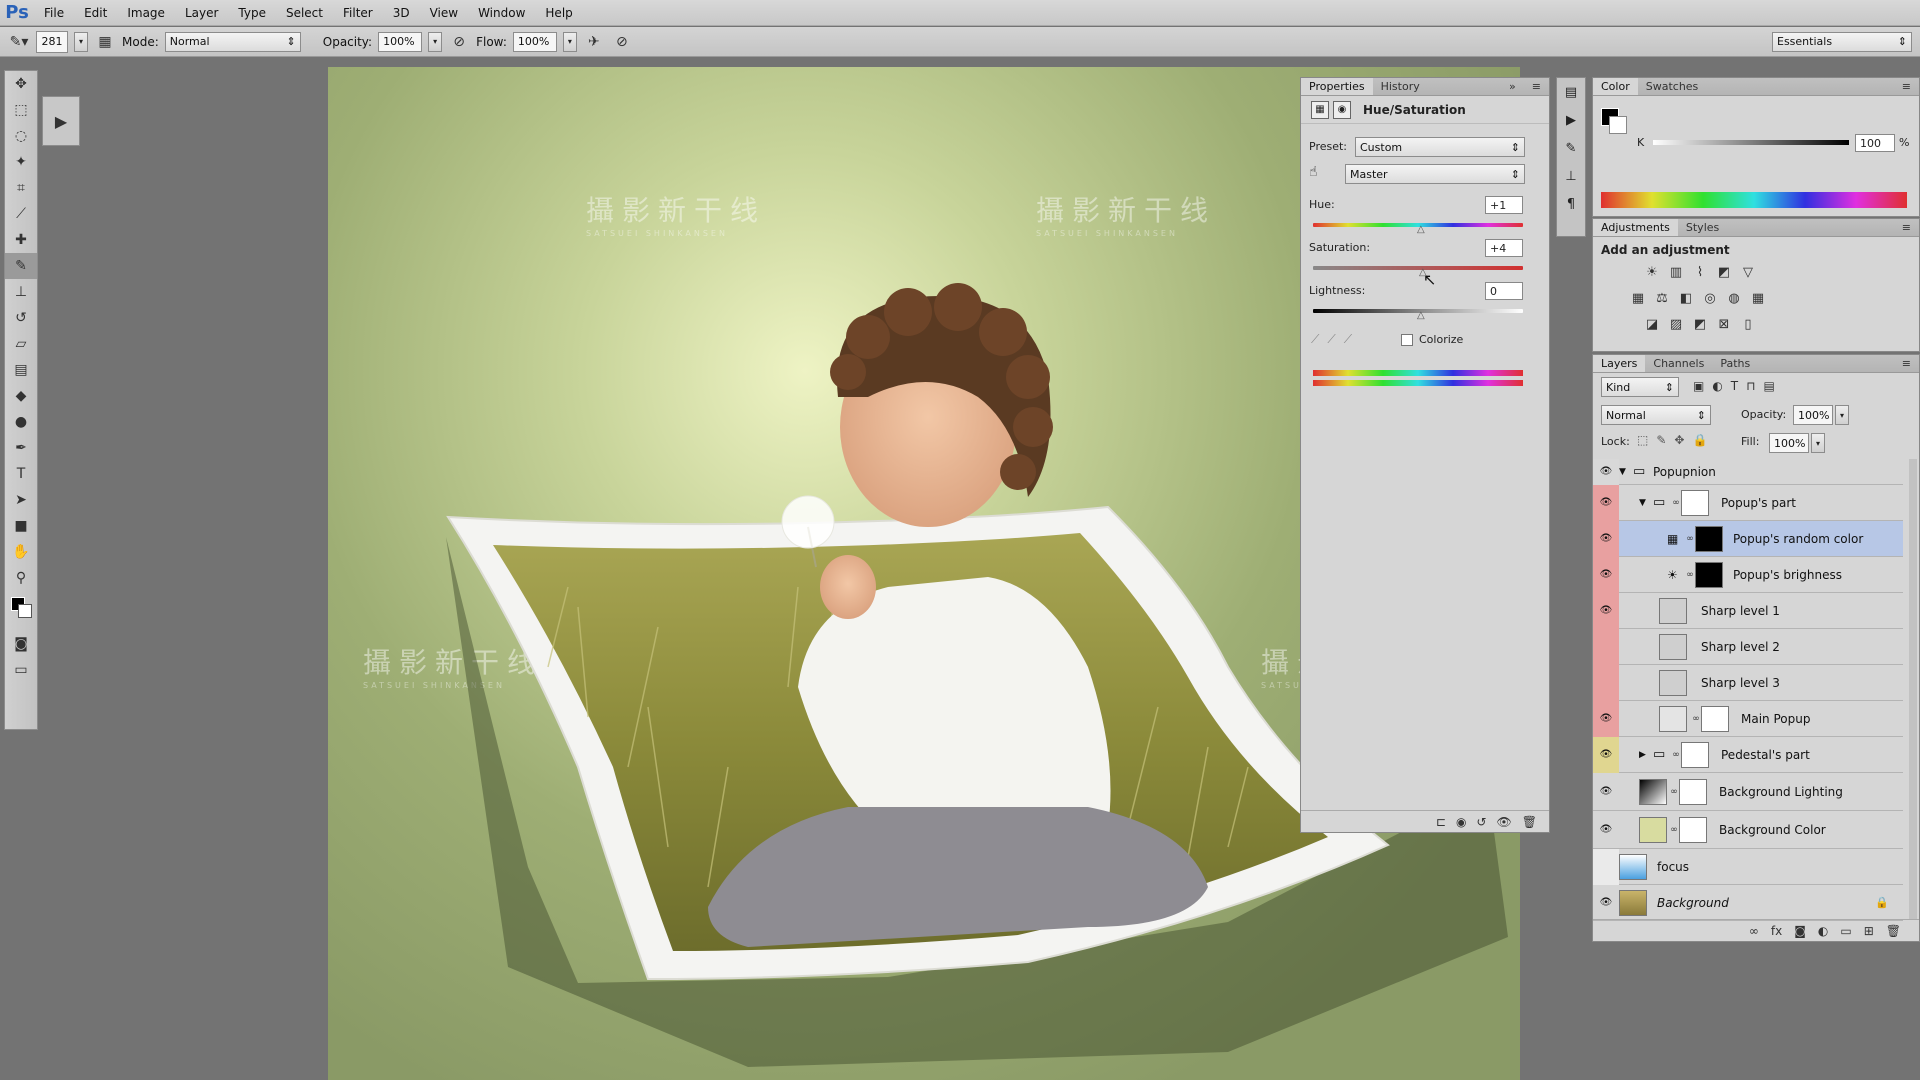  Describe the element at coordinates (1748, 646) in the screenshot. I see `layer-row: Sharp level 2` at that location.